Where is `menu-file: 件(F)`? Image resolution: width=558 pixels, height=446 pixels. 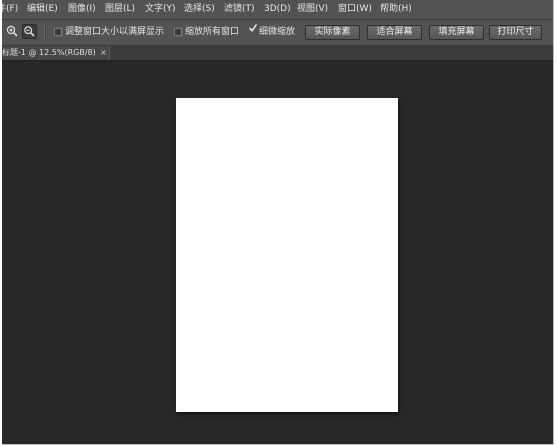 menu-file: 件(F) is located at coordinates (10, 9).